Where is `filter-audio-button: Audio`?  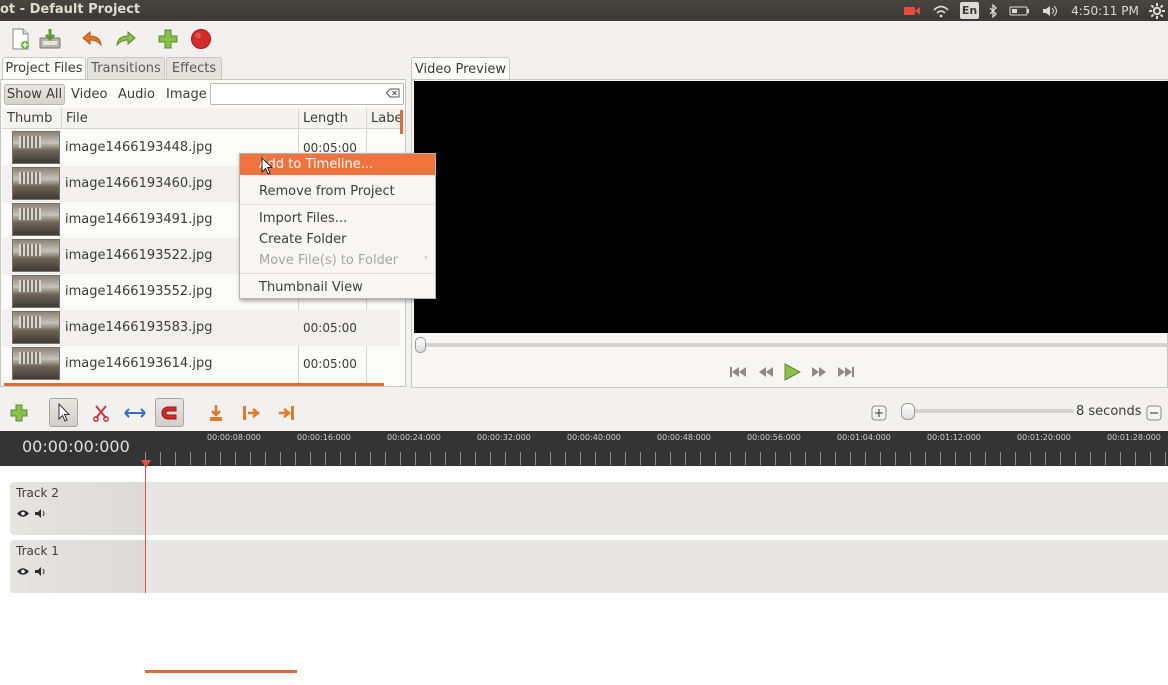 filter-audio-button: Audio is located at coordinates (136, 94).